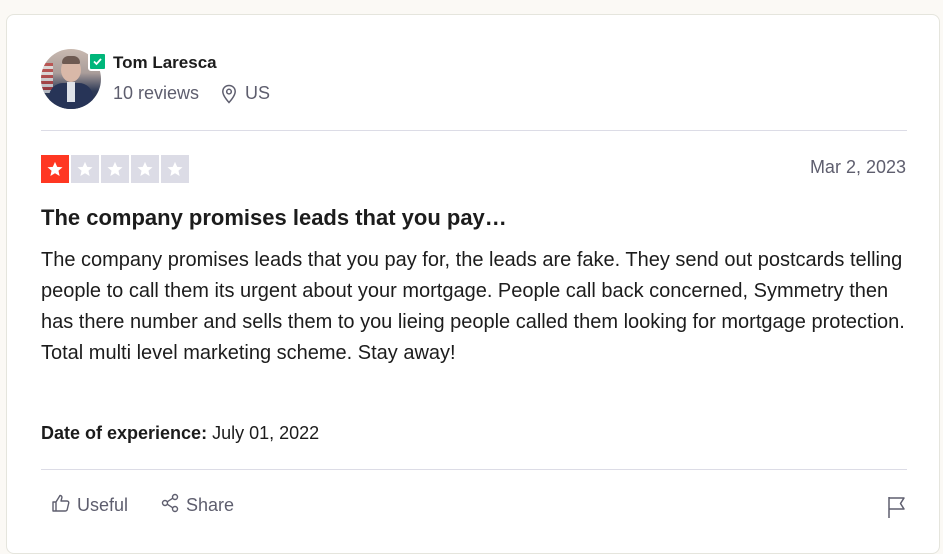  What do you see at coordinates (857, 167) in the screenshot?
I see `review-date: Mar 2, 2023` at bounding box center [857, 167].